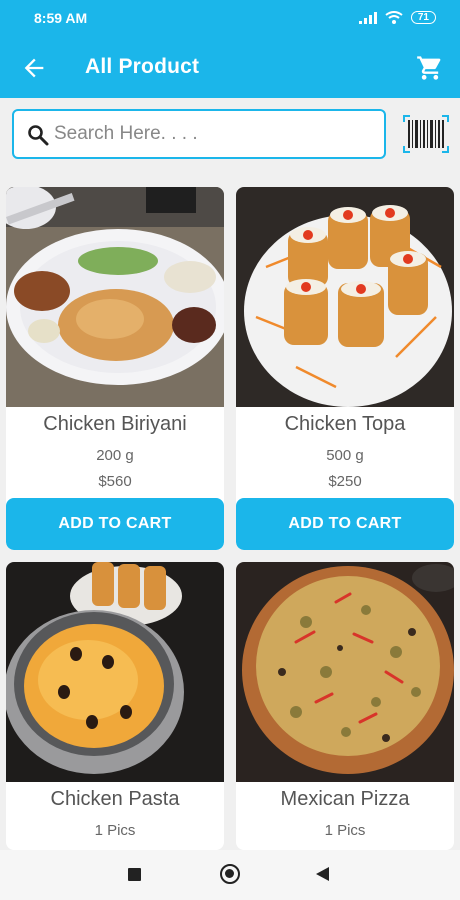 This screenshot has height=900, width=460. What do you see at coordinates (345, 455) in the screenshot?
I see `product-quantity: 500 g` at bounding box center [345, 455].